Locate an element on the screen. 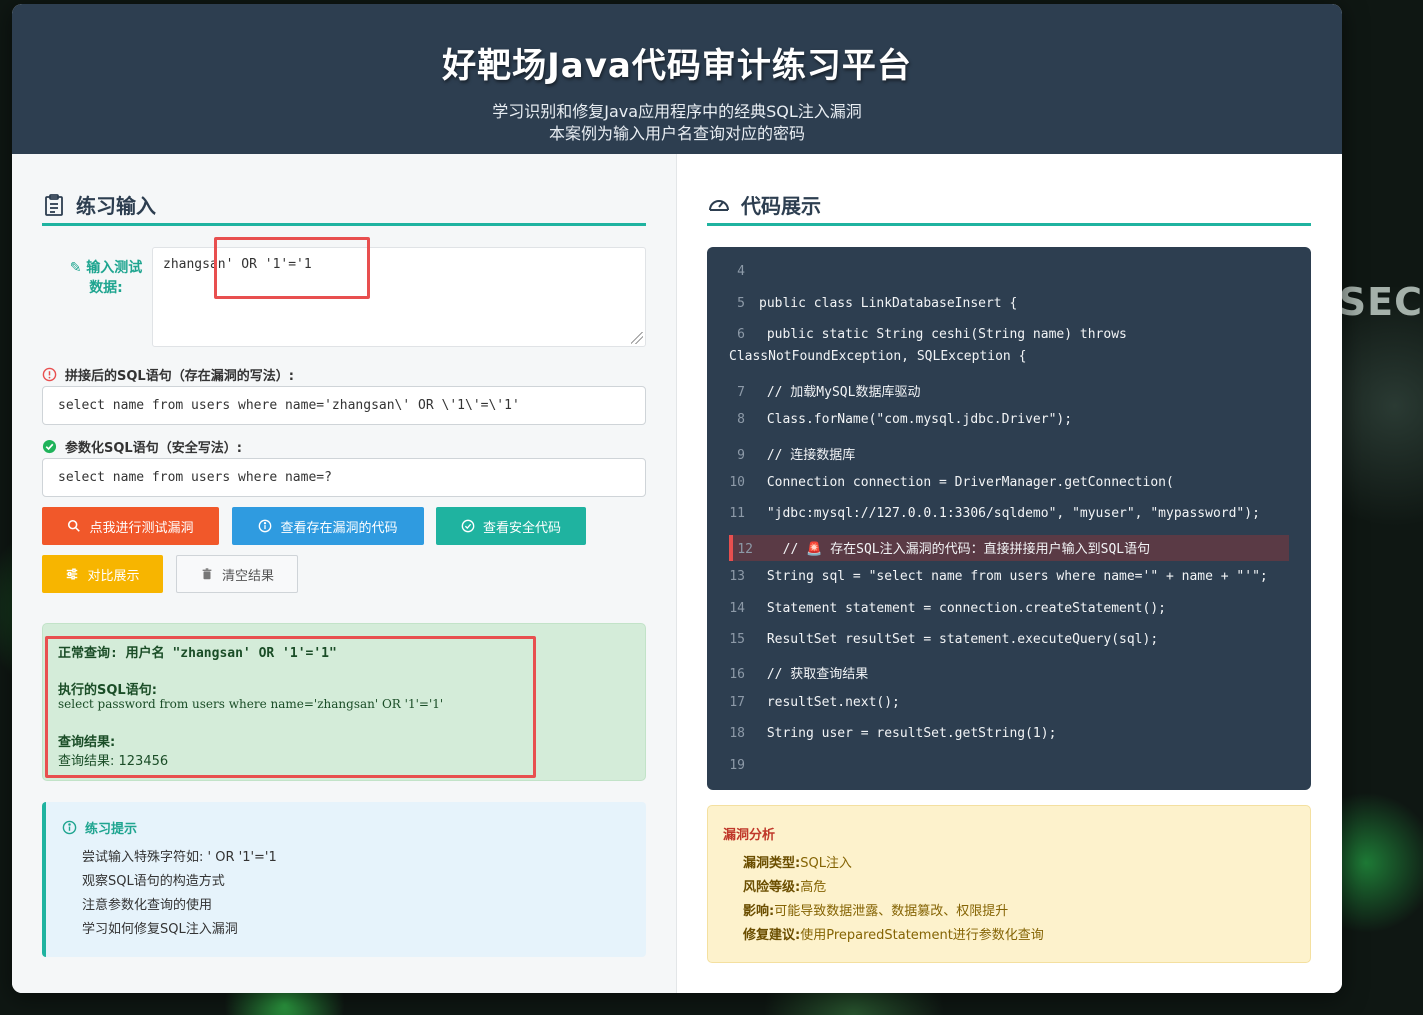  code-line: 18 String user = resultSet.getString(1); is located at coordinates (1009, 733).